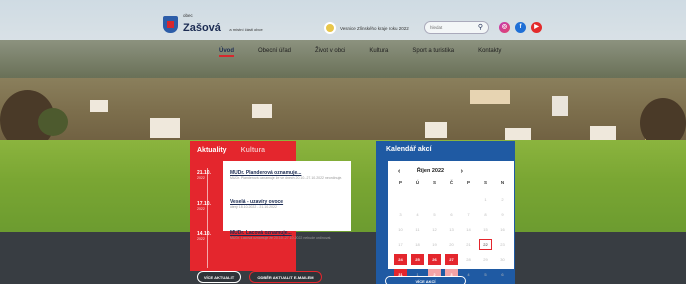 The width and height of the screenshot is (686, 284). I want to click on calendar-day: 9, so click(502, 214).